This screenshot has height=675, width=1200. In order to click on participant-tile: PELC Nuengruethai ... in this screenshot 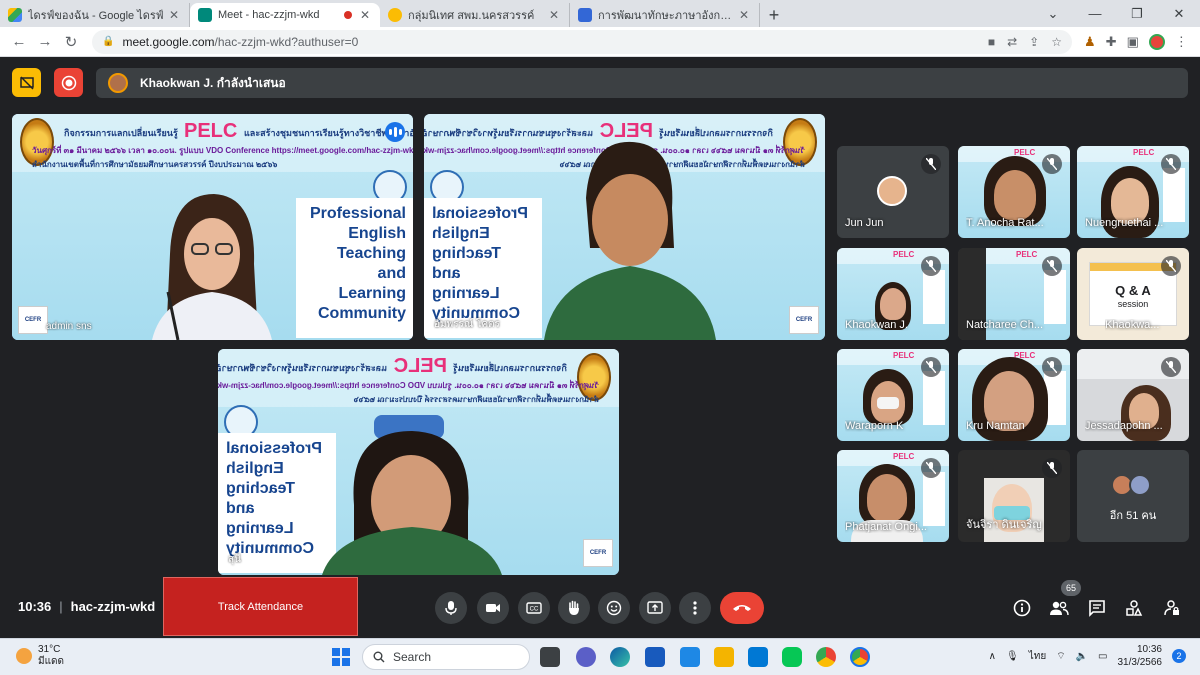, I will do `click(1133, 192)`.